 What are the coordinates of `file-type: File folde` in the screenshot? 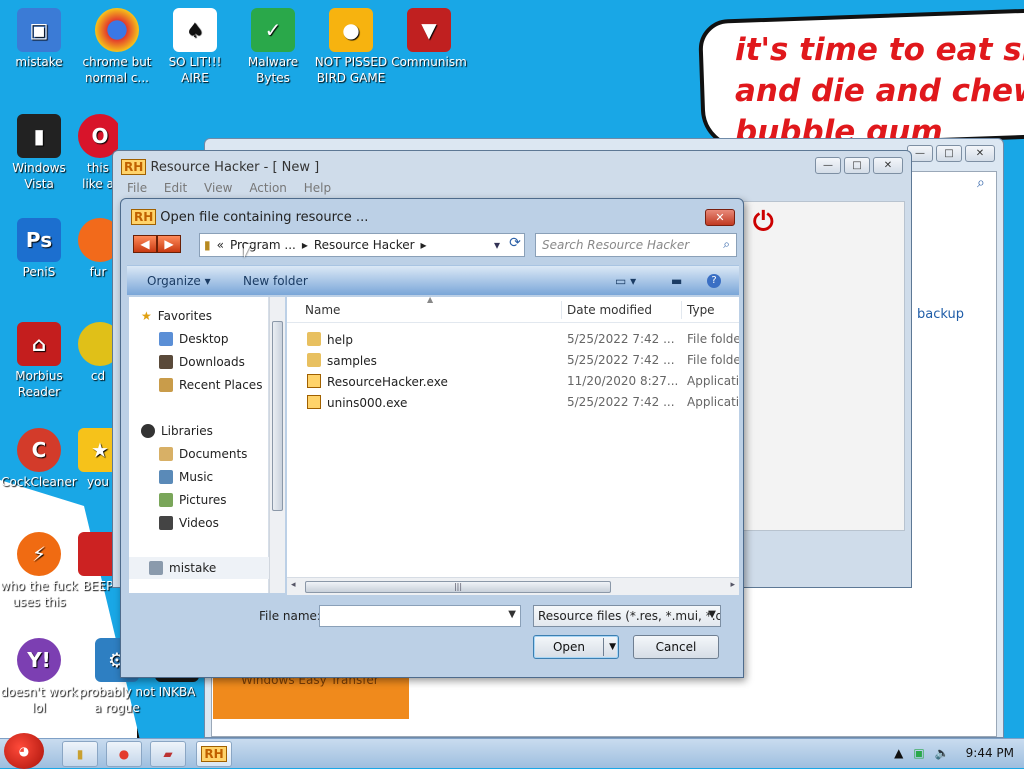 It's located at (713, 360).